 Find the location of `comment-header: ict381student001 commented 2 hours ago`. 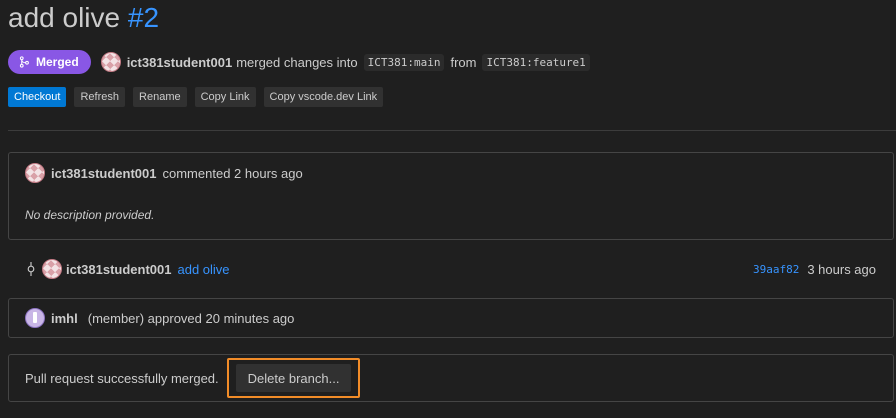

comment-header: ict381student001 commented 2 hours ago is located at coordinates (164, 173).